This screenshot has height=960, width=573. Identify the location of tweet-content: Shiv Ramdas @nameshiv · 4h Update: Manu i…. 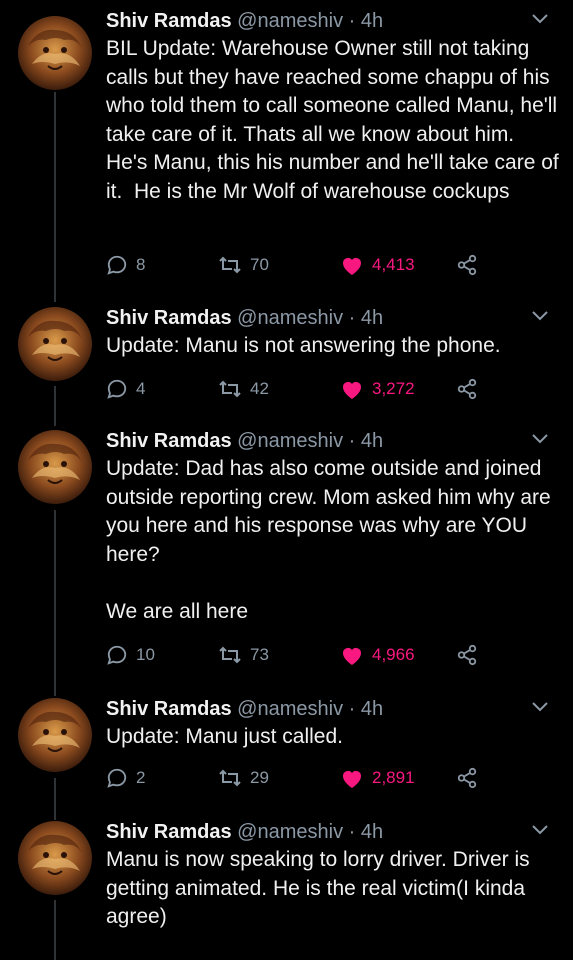
(332, 333).